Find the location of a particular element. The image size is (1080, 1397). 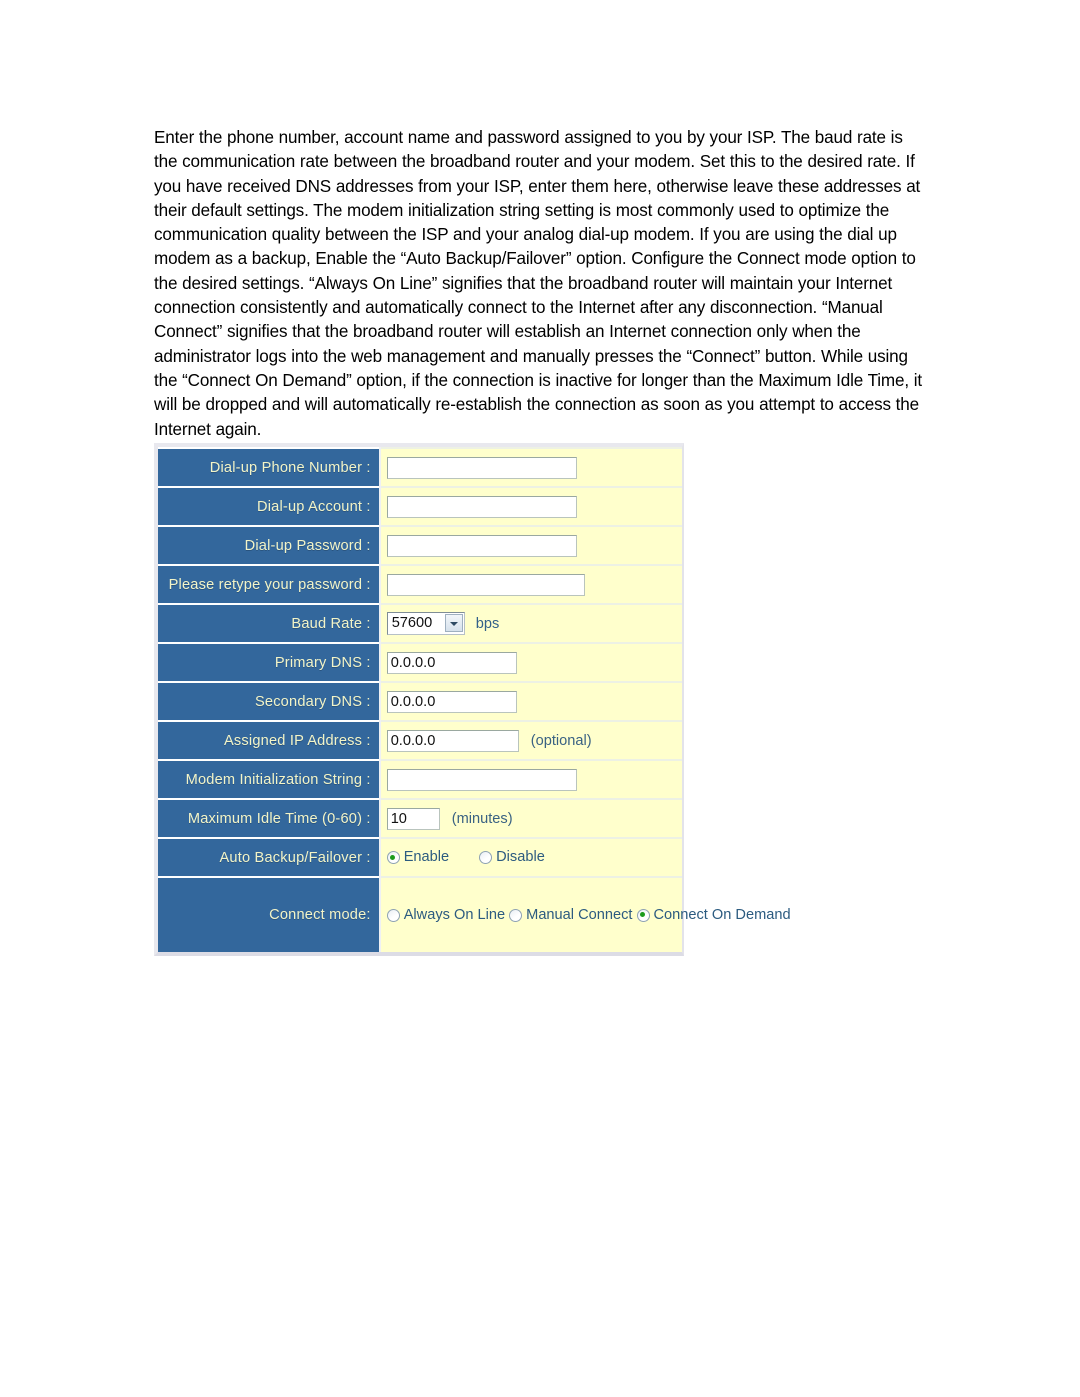

label-auto-backup-failover: Auto Backup/Failover : is located at coordinates (269, 857).